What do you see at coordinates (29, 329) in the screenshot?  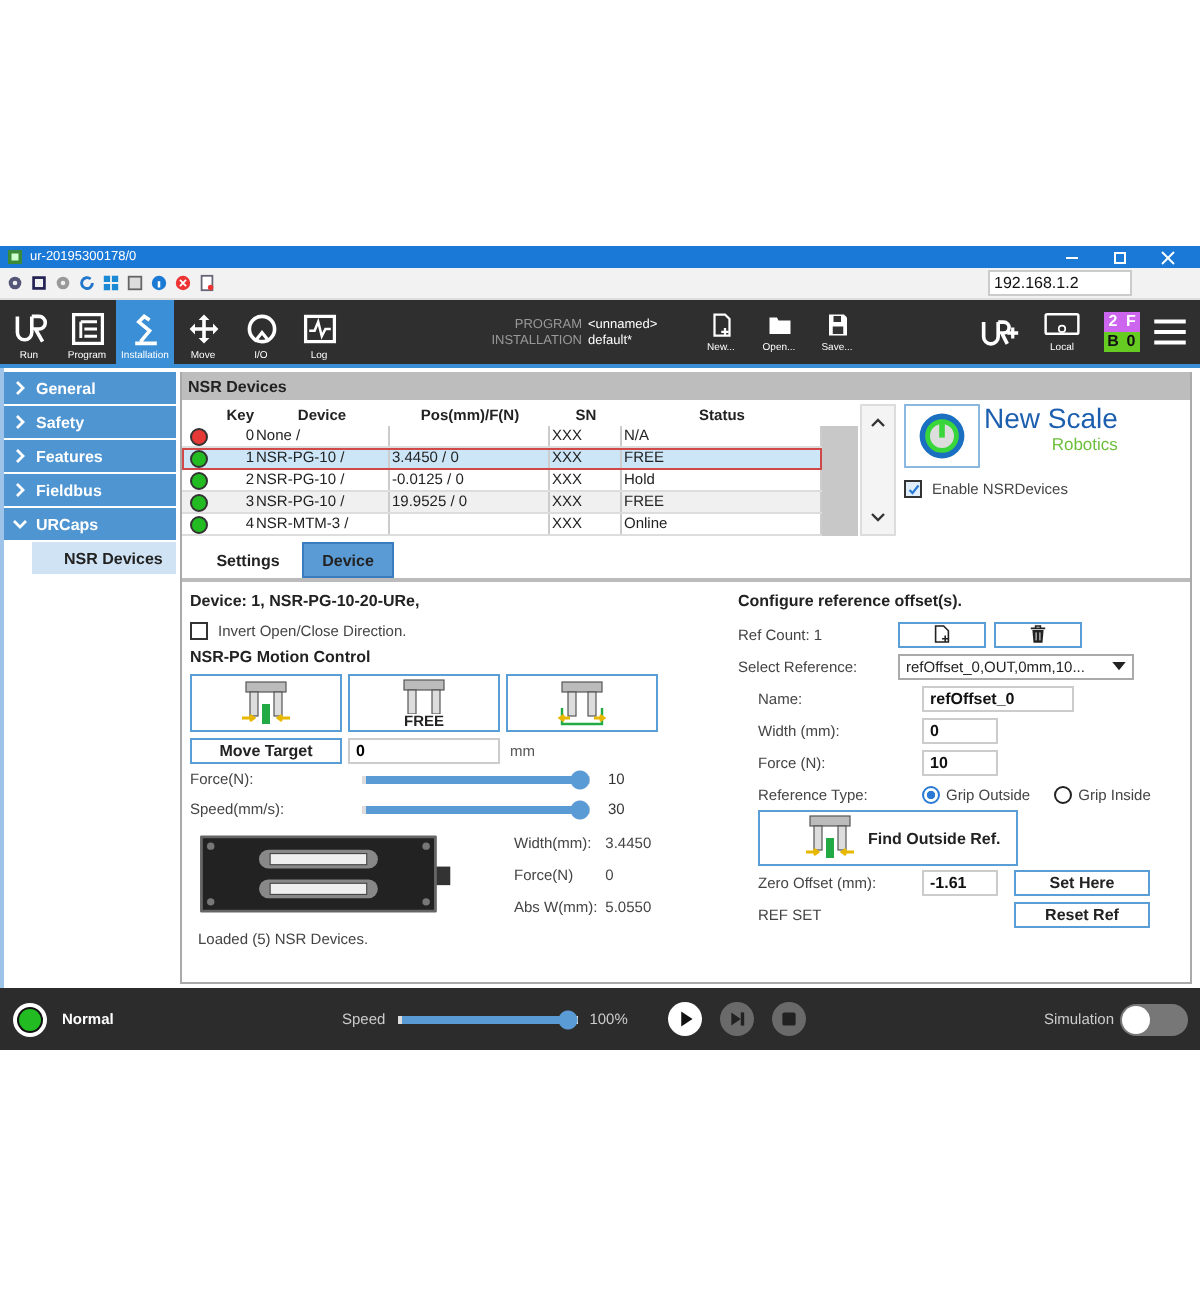 I see `logo-icon` at bounding box center [29, 329].